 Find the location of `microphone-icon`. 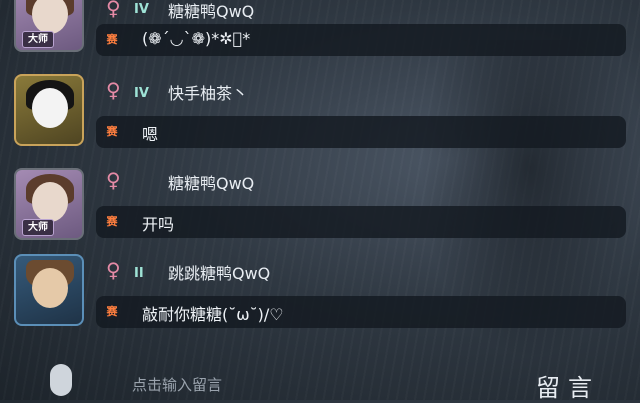

microphone-icon is located at coordinates (61, 380).